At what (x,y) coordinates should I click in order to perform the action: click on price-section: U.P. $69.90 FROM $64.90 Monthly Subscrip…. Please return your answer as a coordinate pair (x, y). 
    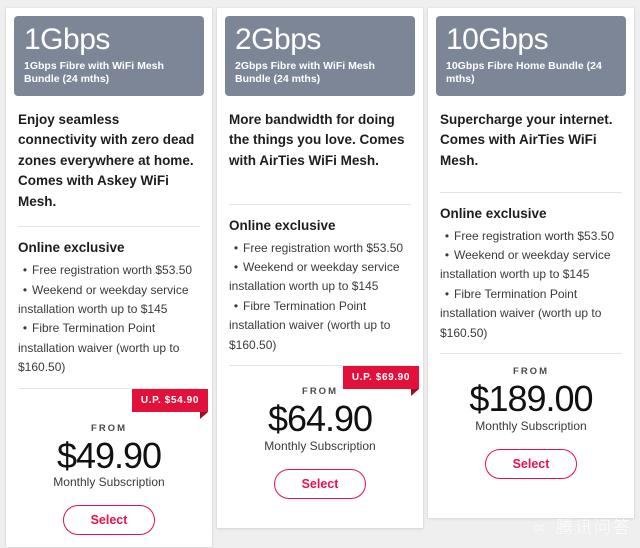
    Looking at the image, I should click on (324, 409).